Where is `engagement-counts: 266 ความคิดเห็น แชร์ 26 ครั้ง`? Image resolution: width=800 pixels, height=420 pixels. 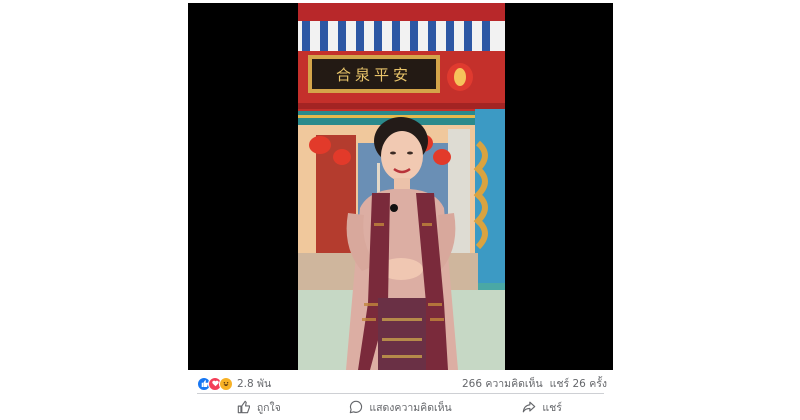
engagement-counts: 266 ความคิดเห็น แชร์ 26 ครั้ง is located at coordinates (534, 383).